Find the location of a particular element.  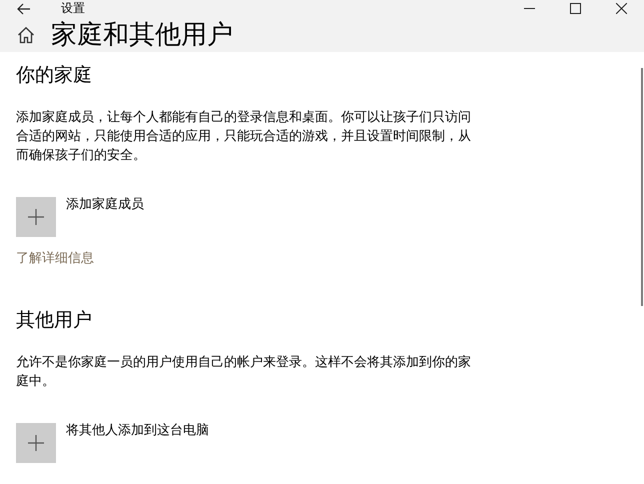

section-heading: 你的家庭 is located at coordinates (54, 75).